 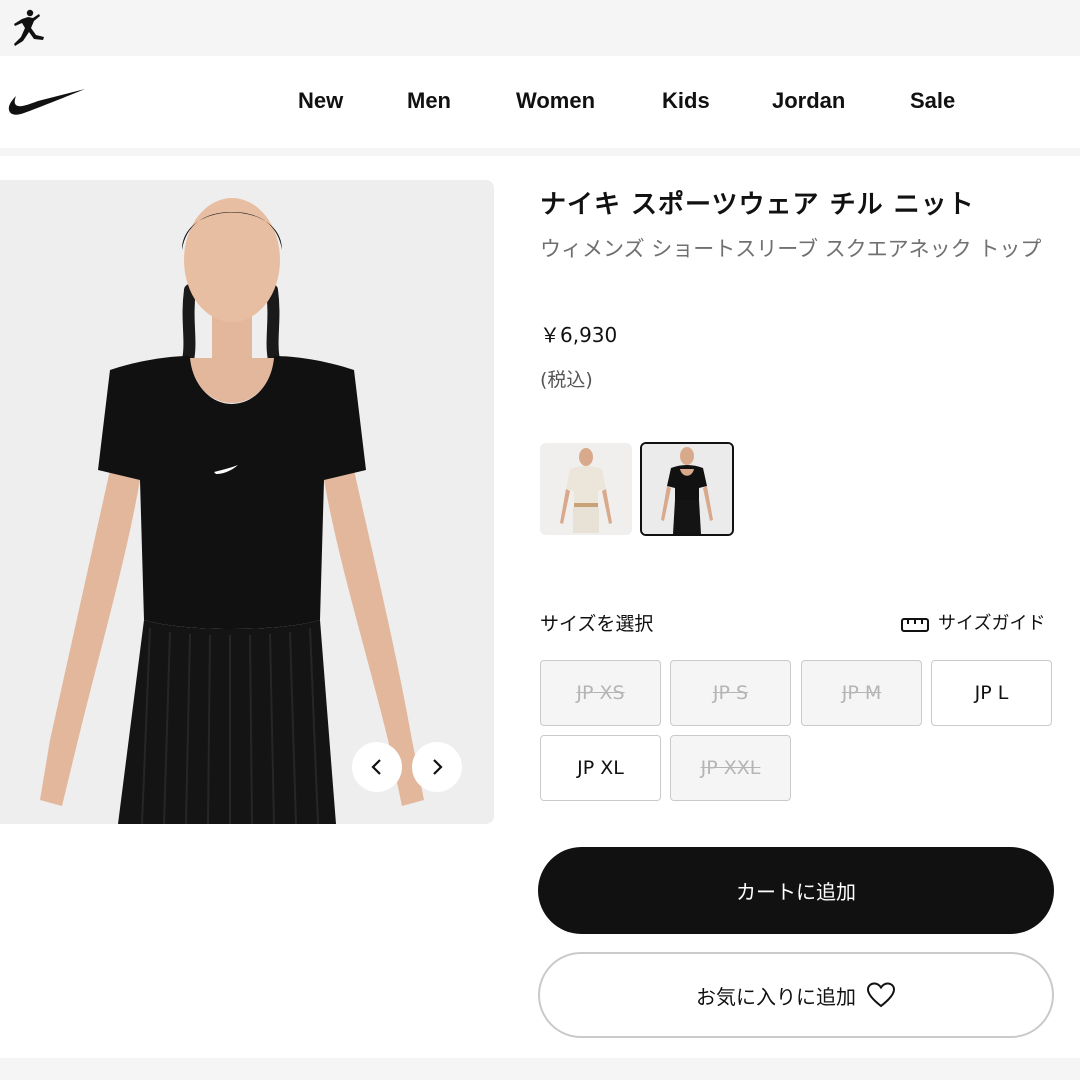 I want to click on size-jp-l: JP L, so click(x=991, y=693).